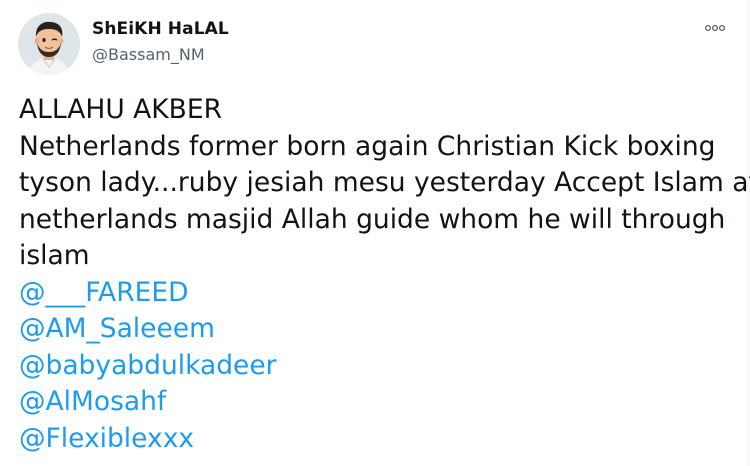 The height and width of the screenshot is (466, 750). Describe the element at coordinates (160, 29) in the screenshot. I see `author-display-name: ShEiKH HaLAL` at that location.